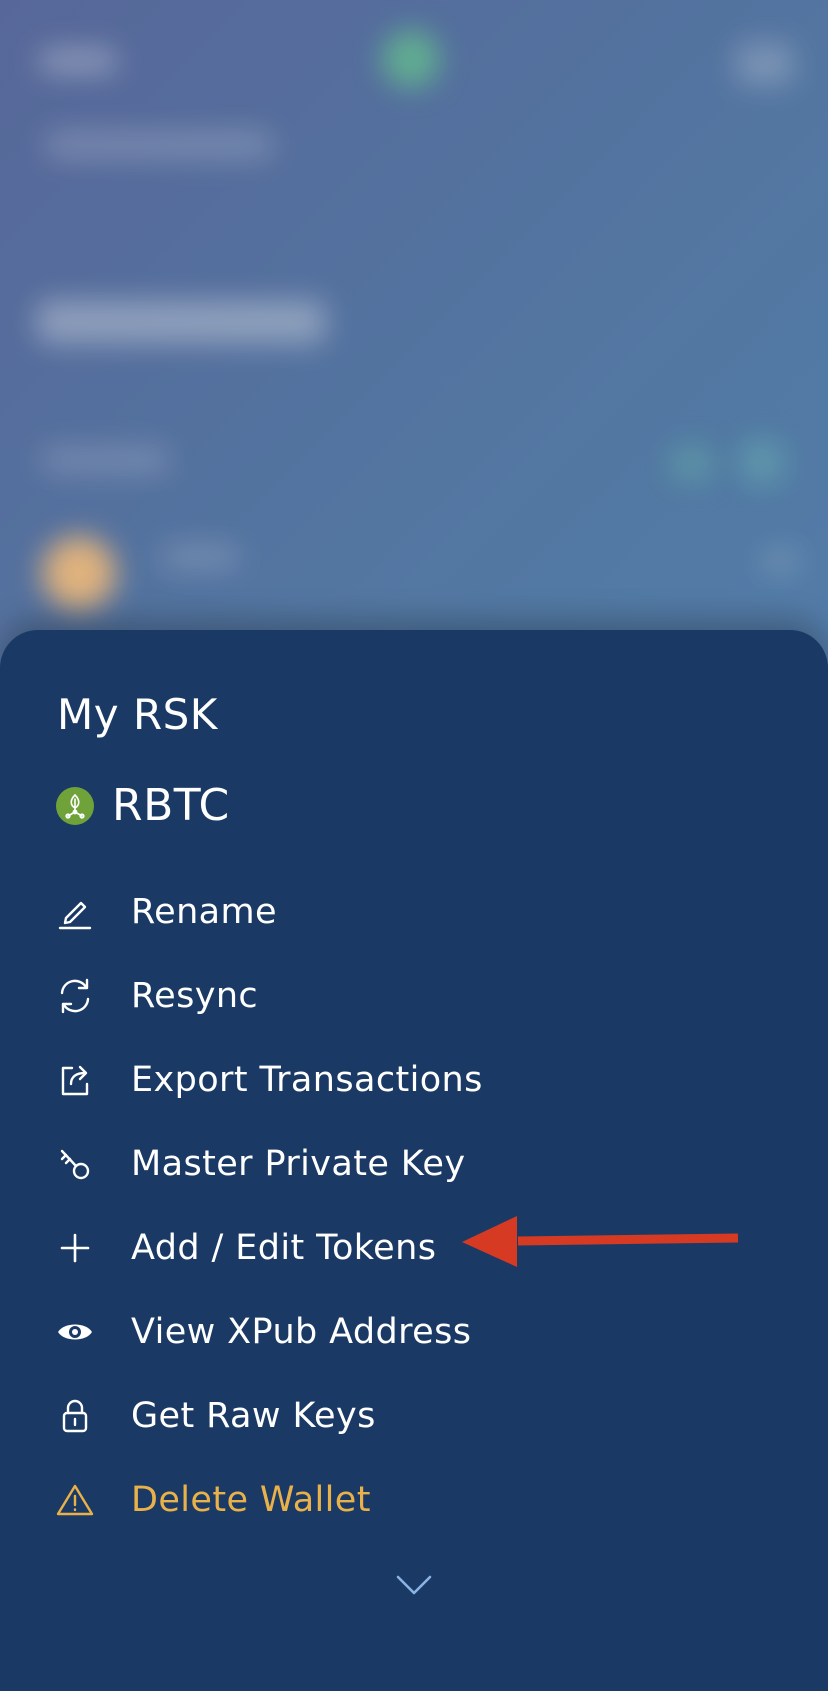 Image resolution: width=828 pixels, height=1691 pixels. I want to click on menu-item-label: Rename, so click(204, 912).